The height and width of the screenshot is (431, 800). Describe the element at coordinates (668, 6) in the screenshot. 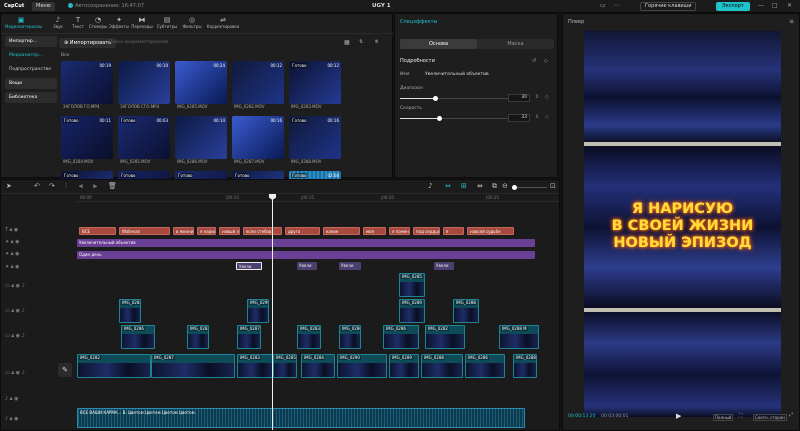

I see `hotkeys-button: Горячие клавиши` at that location.